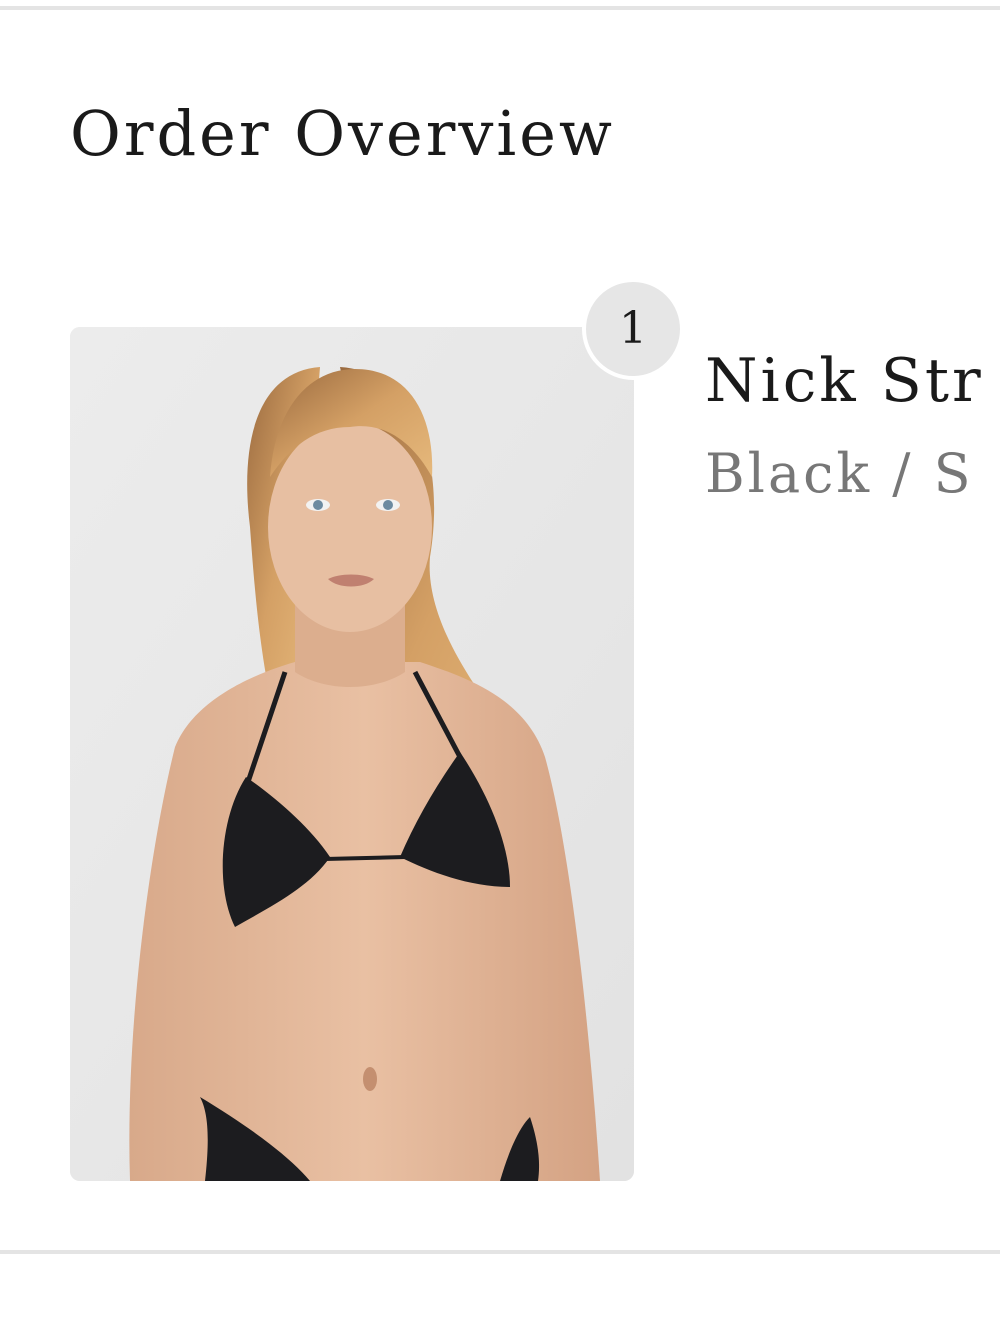 Image resolution: width=1000 pixels, height=1333 pixels. I want to click on product-name: Nick Str, so click(844, 381).